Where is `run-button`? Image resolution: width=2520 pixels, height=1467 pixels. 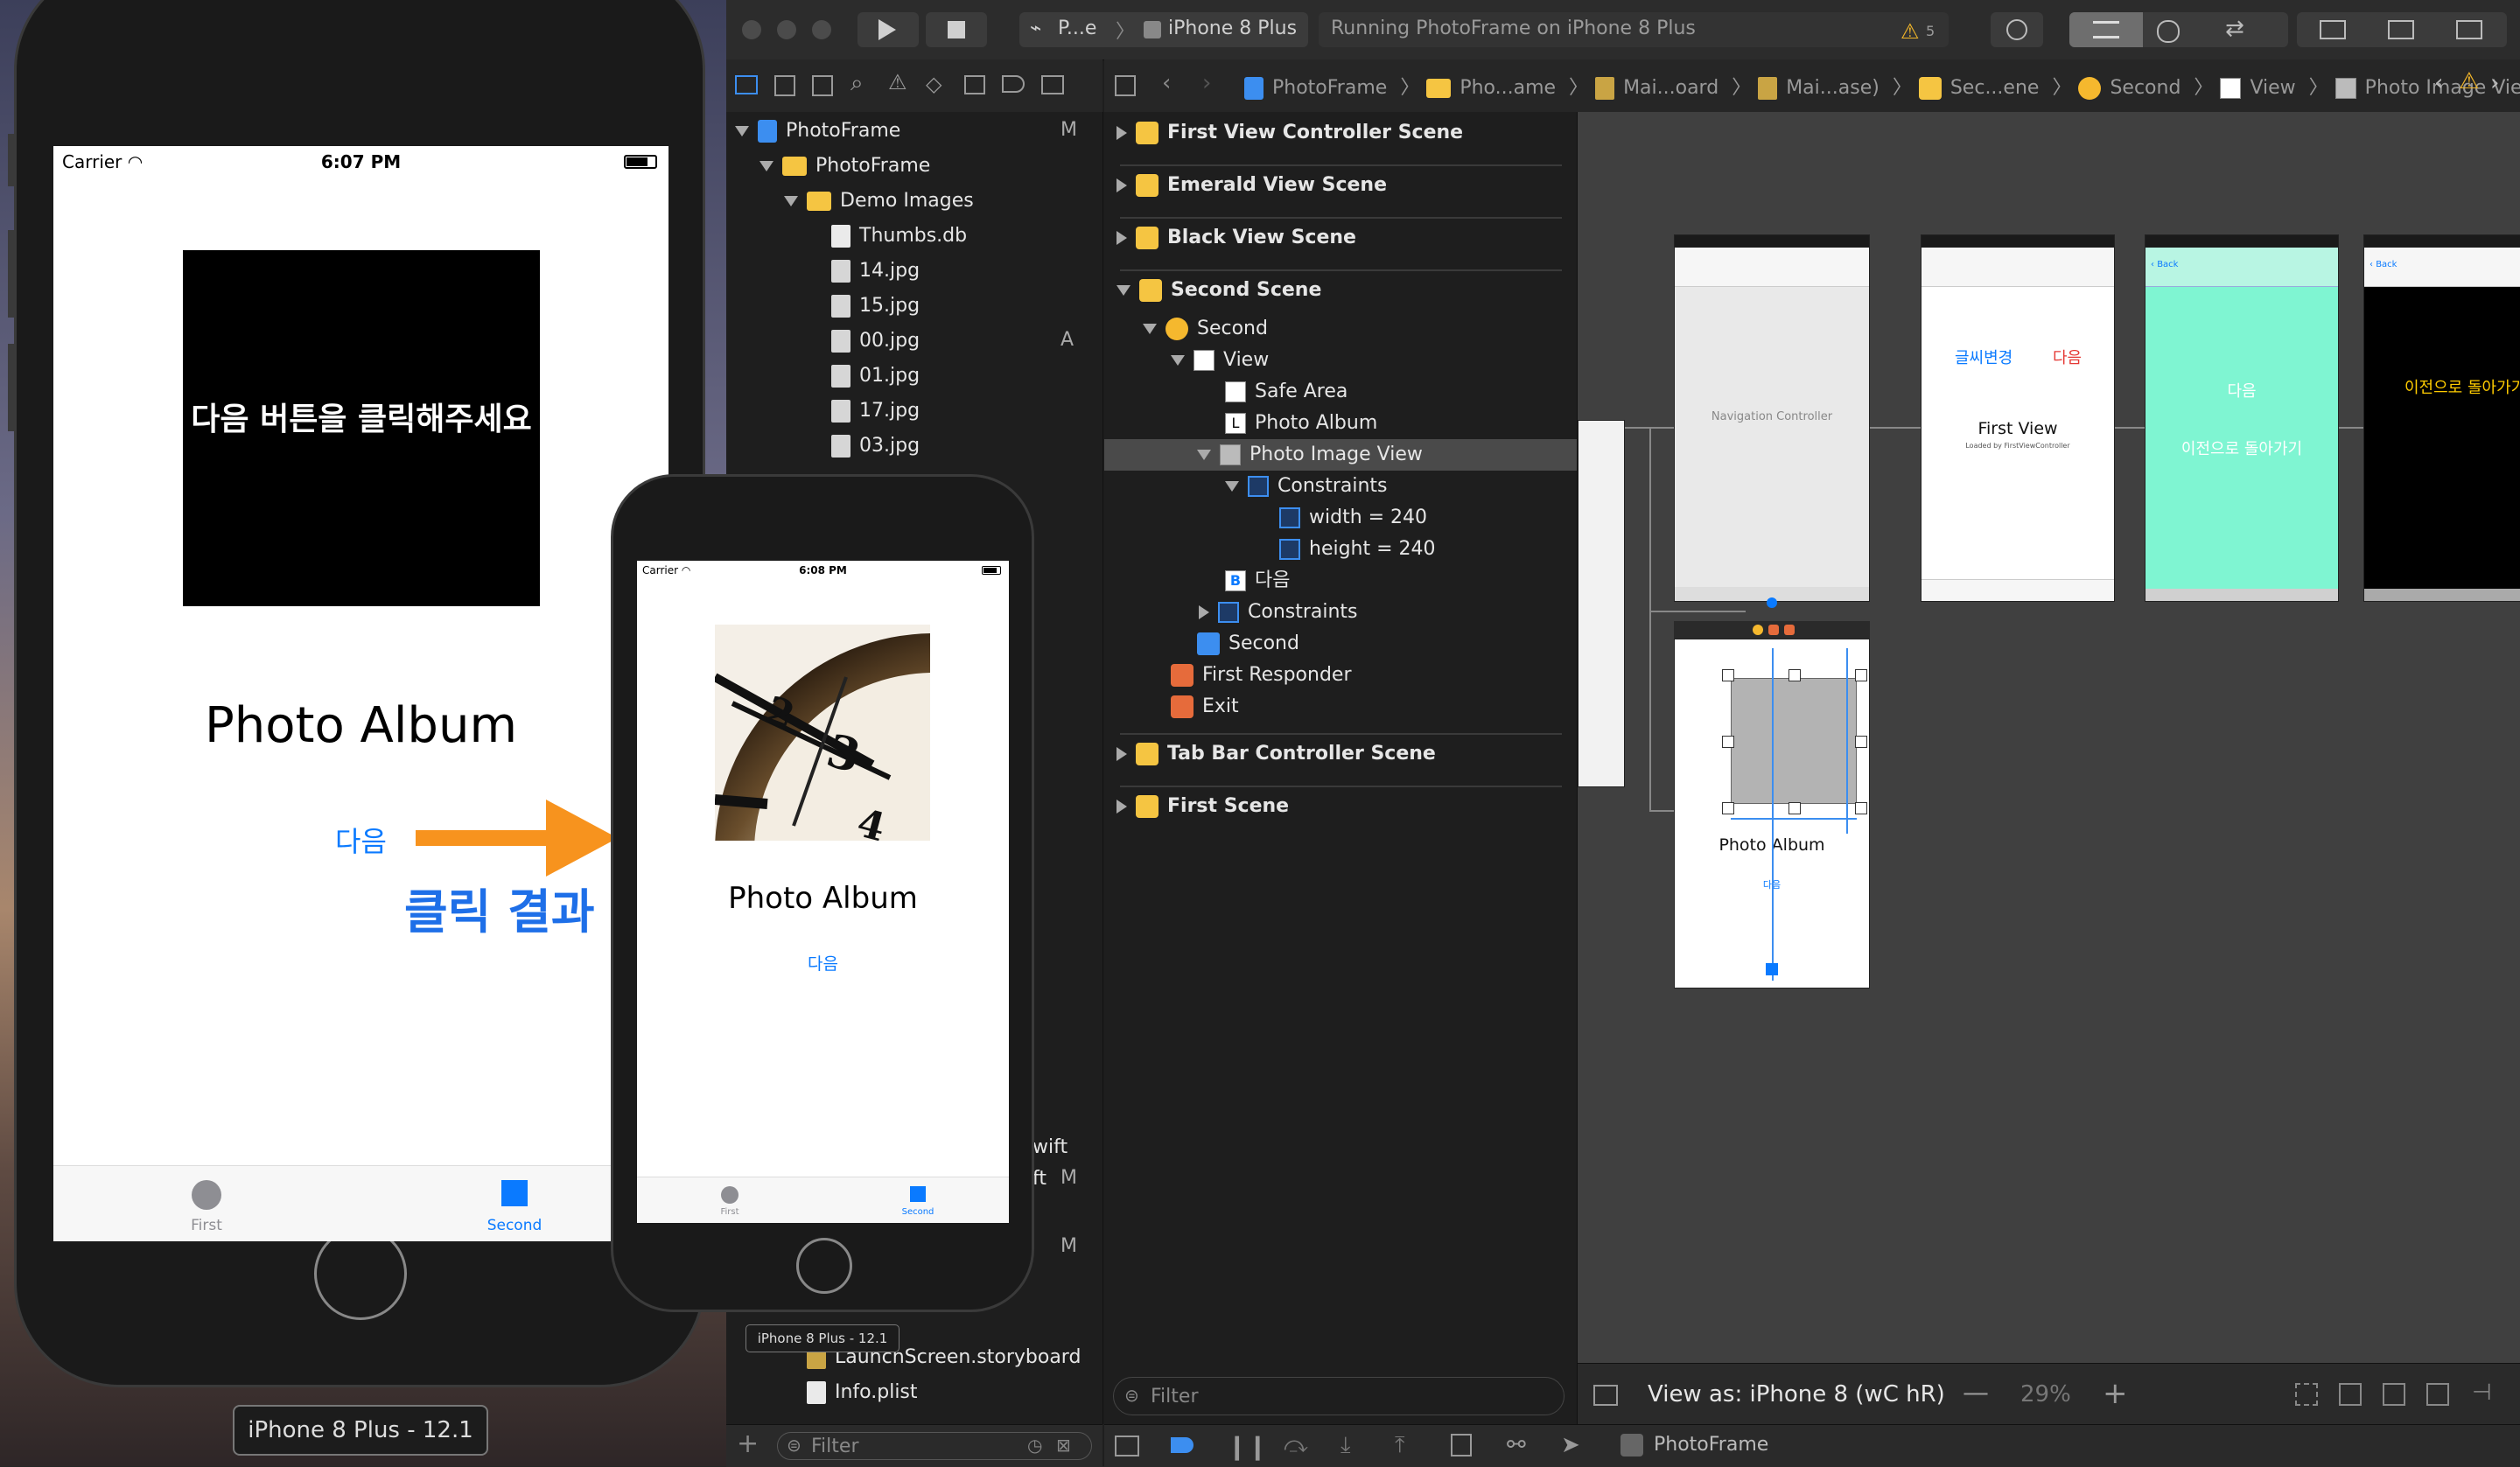 run-button is located at coordinates (888, 29).